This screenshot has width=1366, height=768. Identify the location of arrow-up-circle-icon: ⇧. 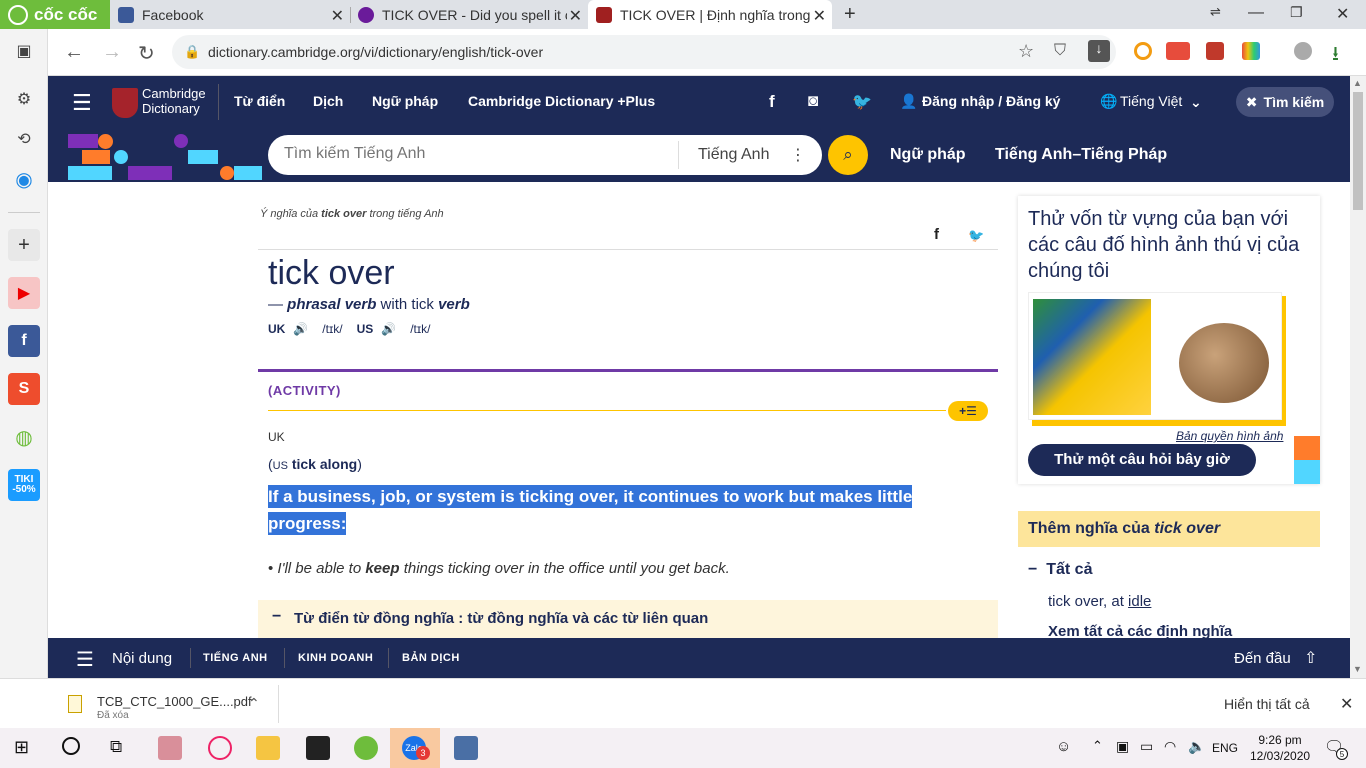
(1310, 658).